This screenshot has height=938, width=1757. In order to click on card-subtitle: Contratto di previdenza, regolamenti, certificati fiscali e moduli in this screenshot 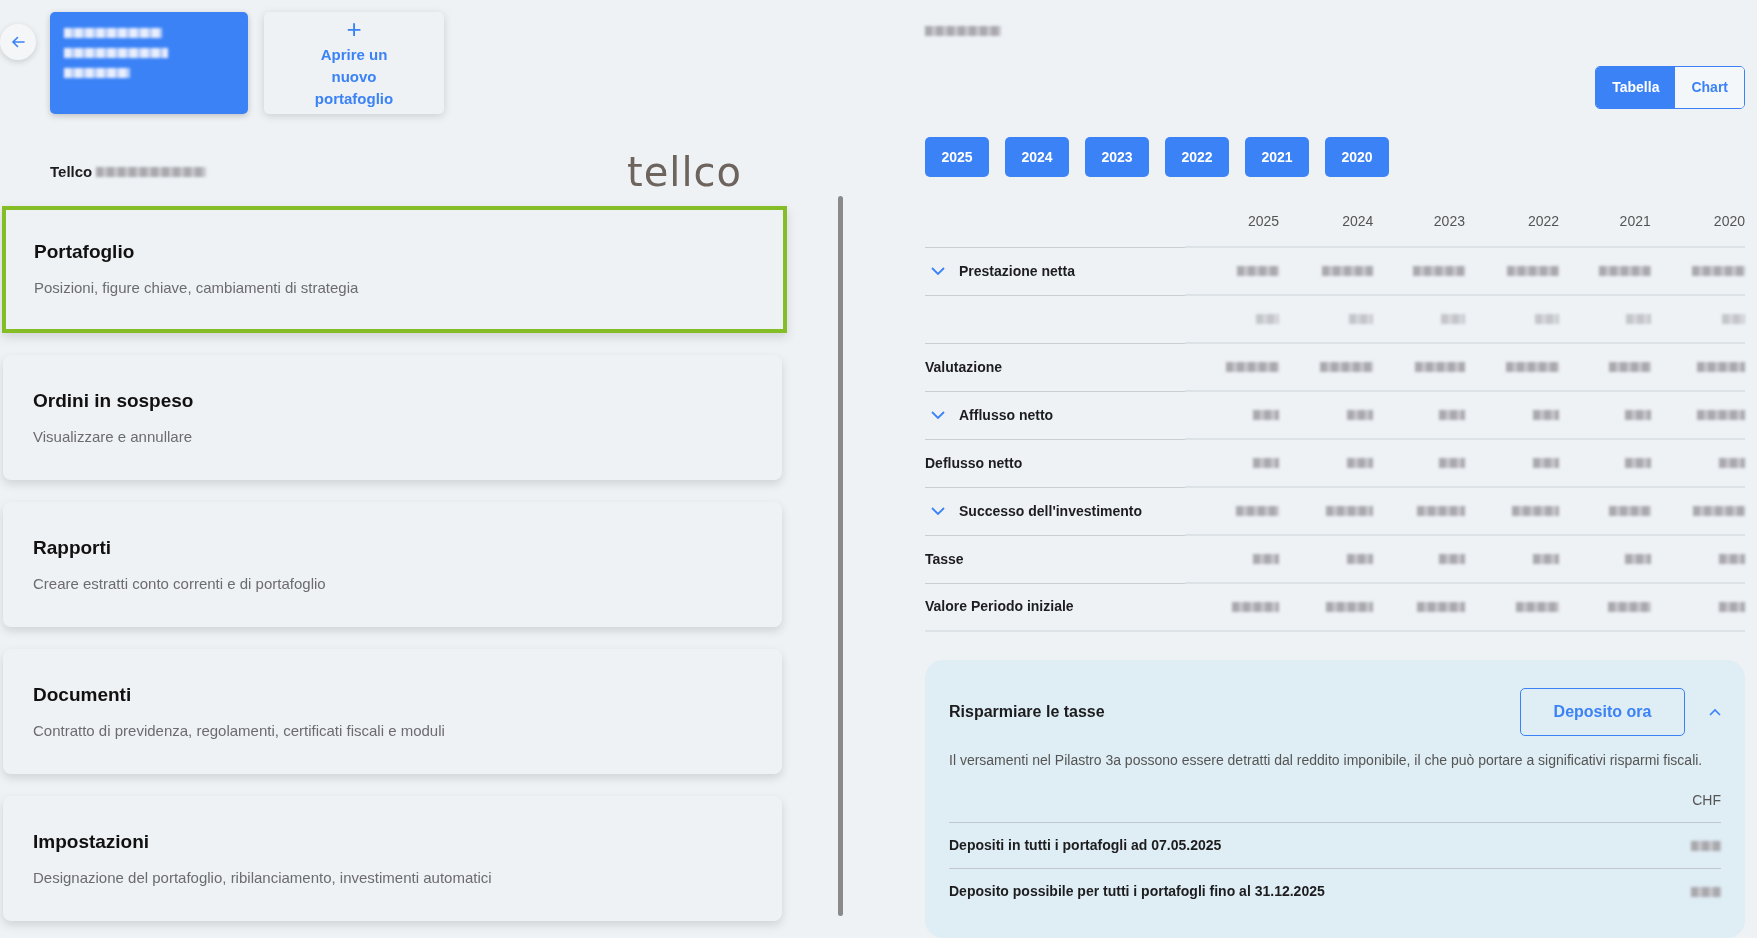, I will do `click(239, 730)`.